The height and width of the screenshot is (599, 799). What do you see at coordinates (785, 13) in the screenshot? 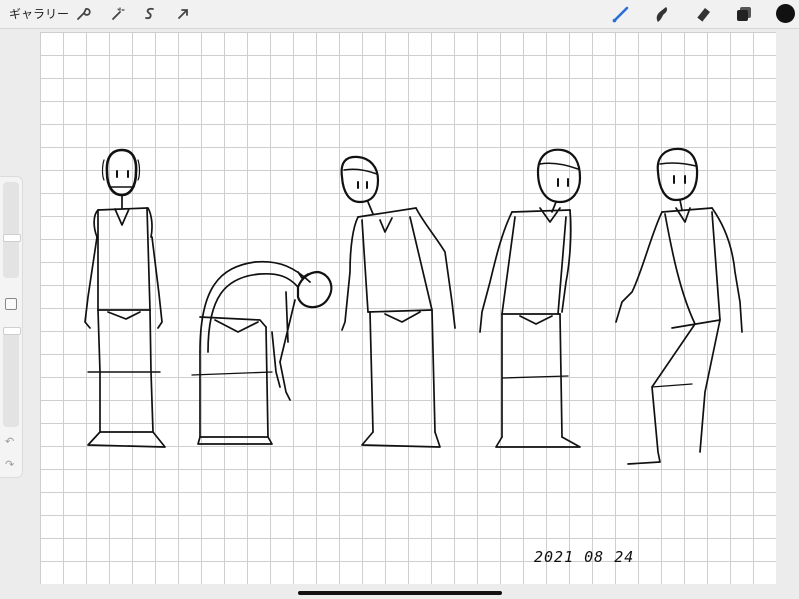
I see `color-picker` at bounding box center [785, 13].